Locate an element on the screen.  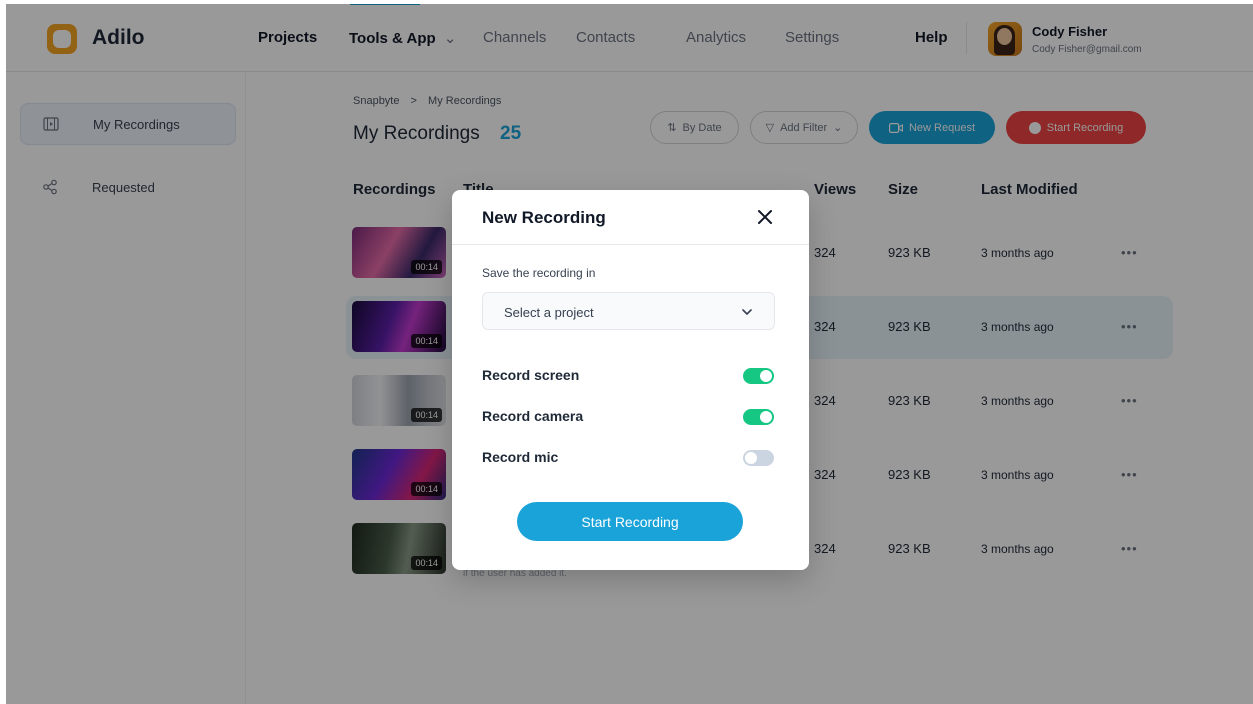
start-recording-button: Start Recording is located at coordinates (630, 521).